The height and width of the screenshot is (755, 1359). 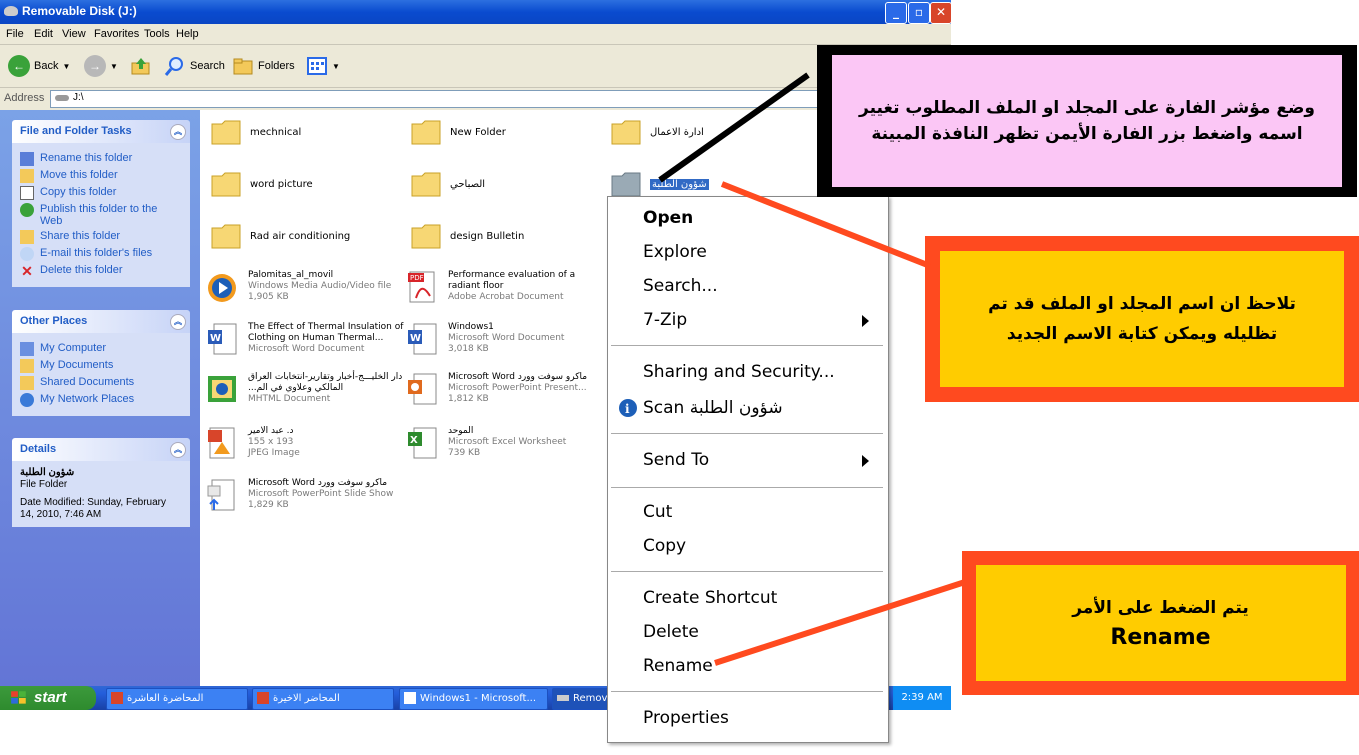 I want to click on file-name: Microsoft Word ماكرو سوفت وورد, so click(x=318, y=483).